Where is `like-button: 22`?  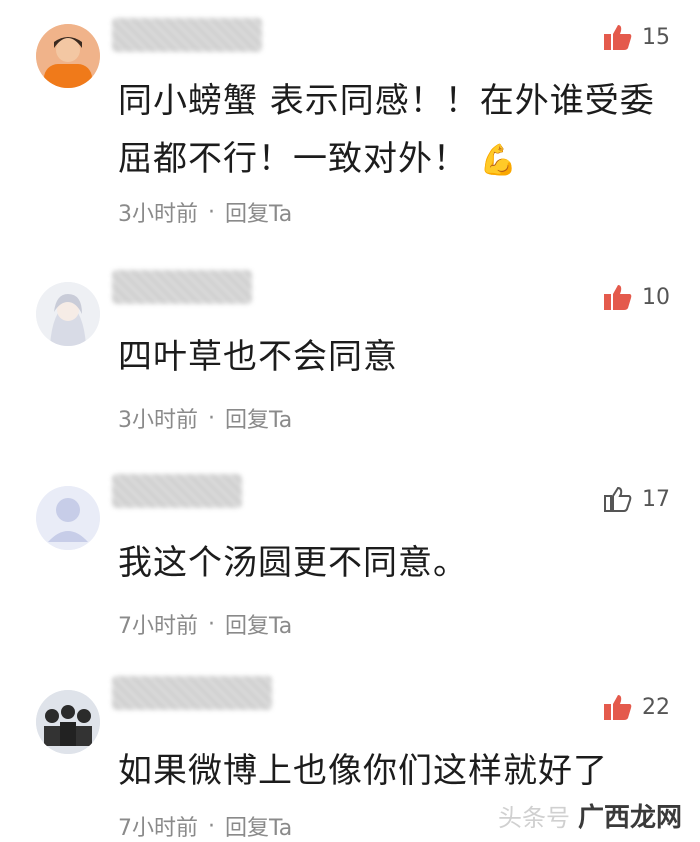 like-button: 22 is located at coordinates (637, 707).